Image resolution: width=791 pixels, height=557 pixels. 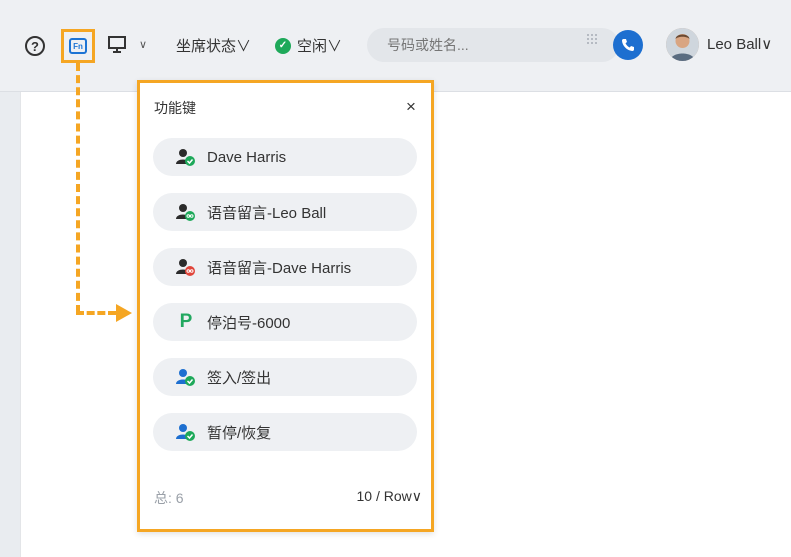 What do you see at coordinates (249, 323) in the screenshot?
I see `function-key-label: 停泊号-6000` at bounding box center [249, 323].